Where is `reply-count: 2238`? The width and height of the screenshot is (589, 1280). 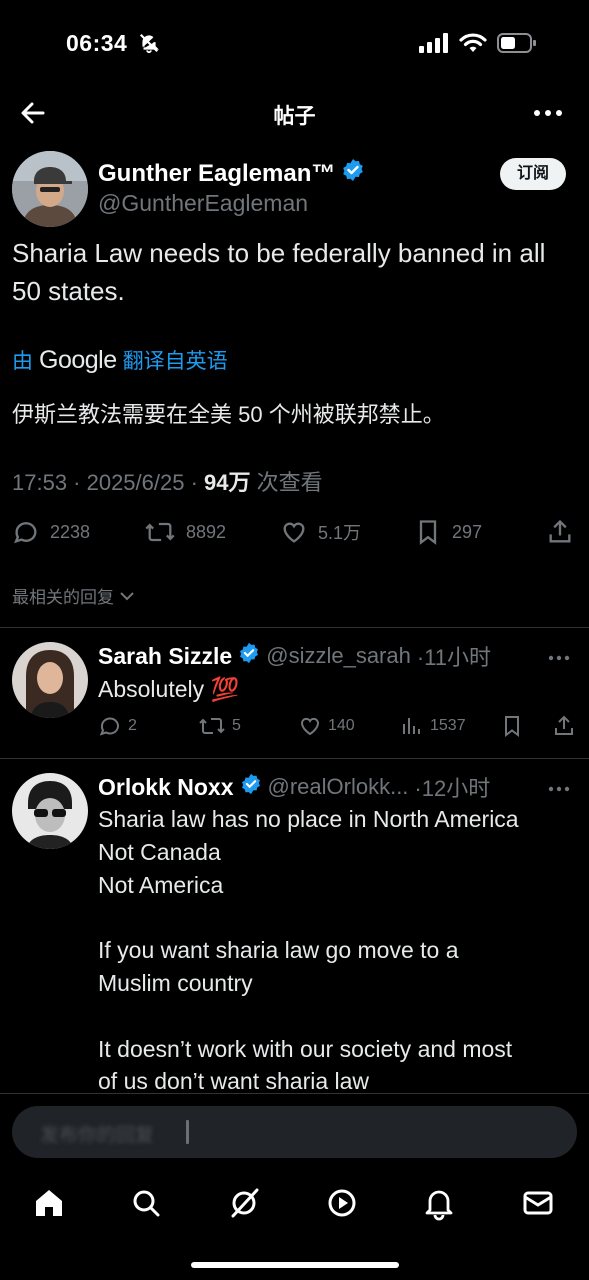 reply-count: 2238 is located at coordinates (70, 531).